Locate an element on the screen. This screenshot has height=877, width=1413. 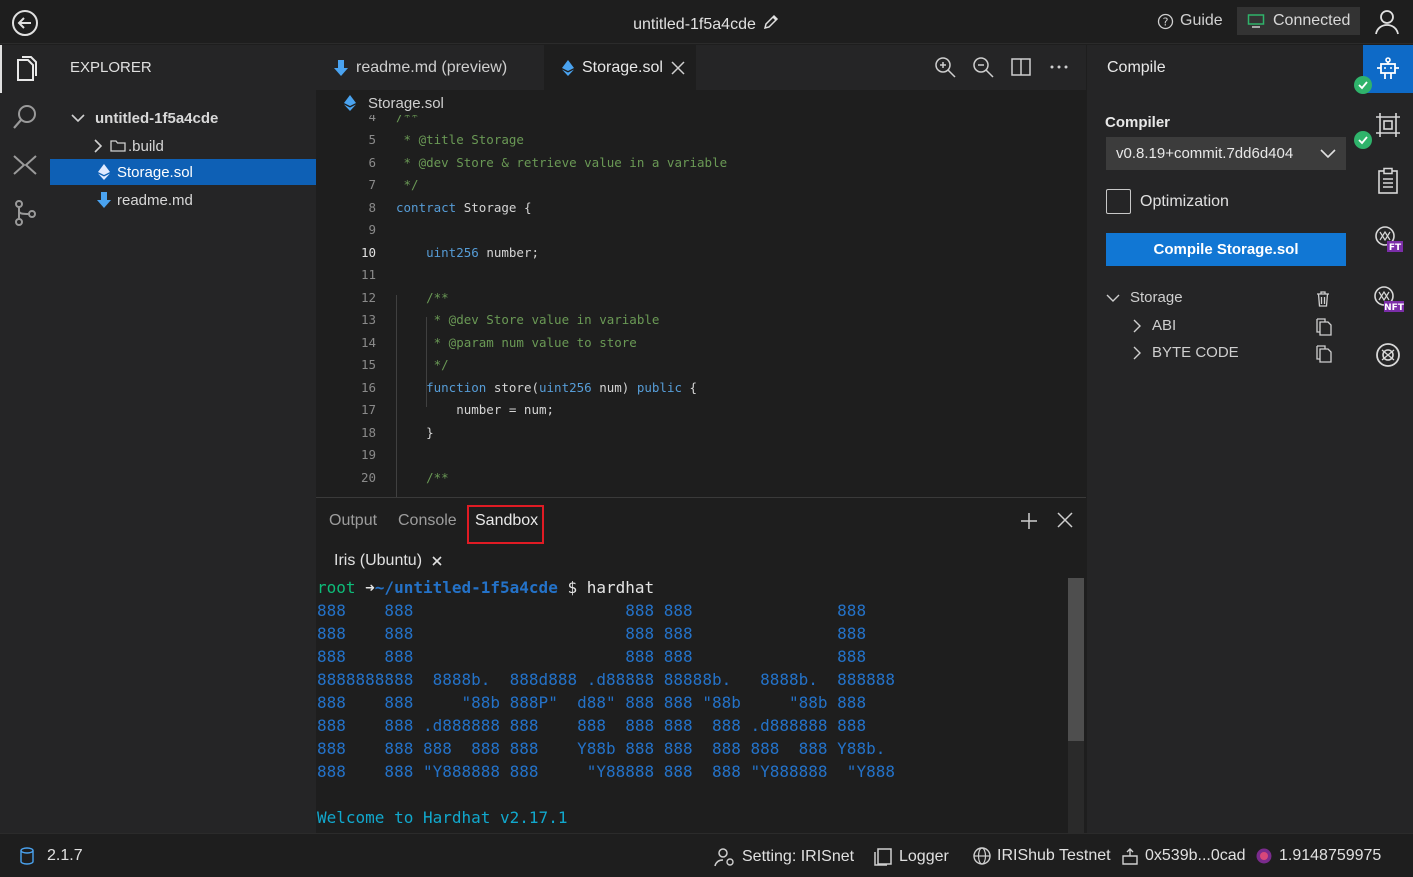
tab-output: Output is located at coordinates (353, 521).